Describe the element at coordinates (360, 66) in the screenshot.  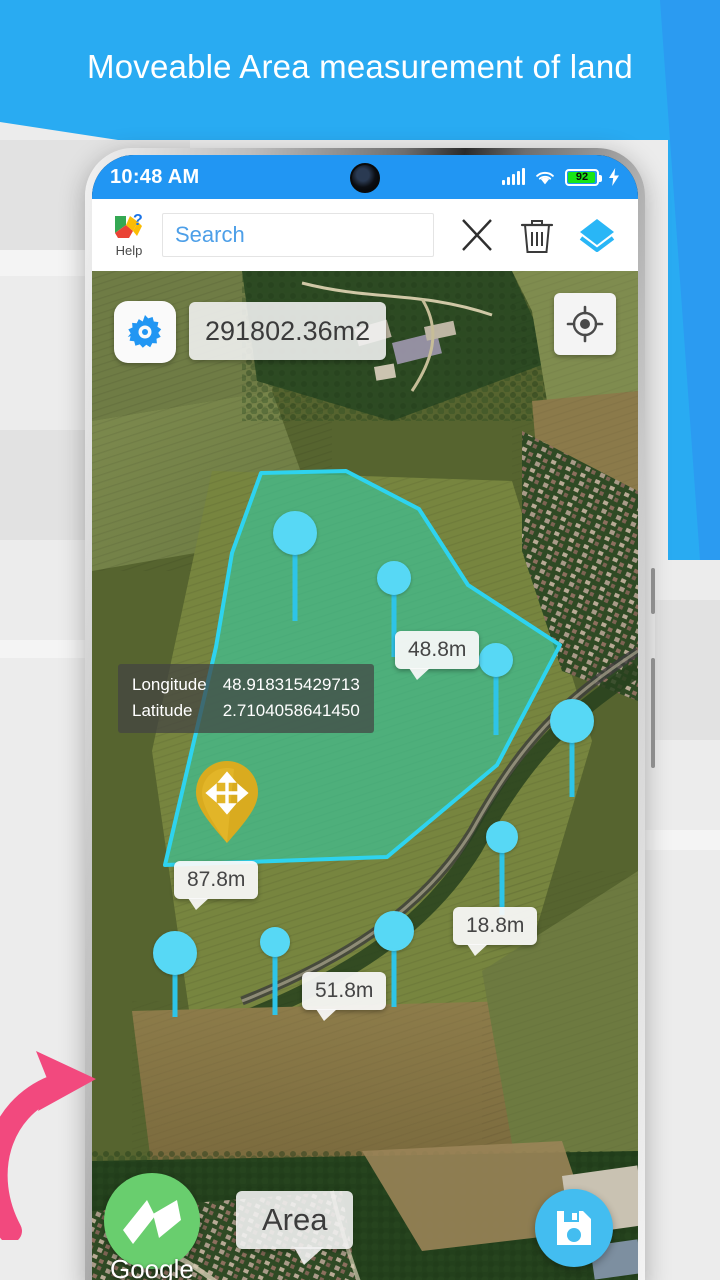
I see `promo-title: Moveable Area measurement of land` at that location.